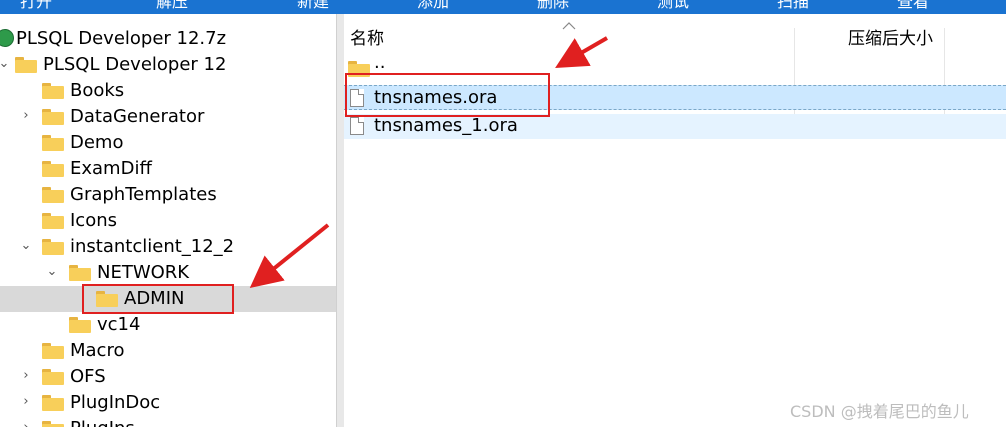 The height and width of the screenshot is (427, 1006). Describe the element at coordinates (582, 52) in the screenshot. I see `arrow-to-tnsnames` at that location.